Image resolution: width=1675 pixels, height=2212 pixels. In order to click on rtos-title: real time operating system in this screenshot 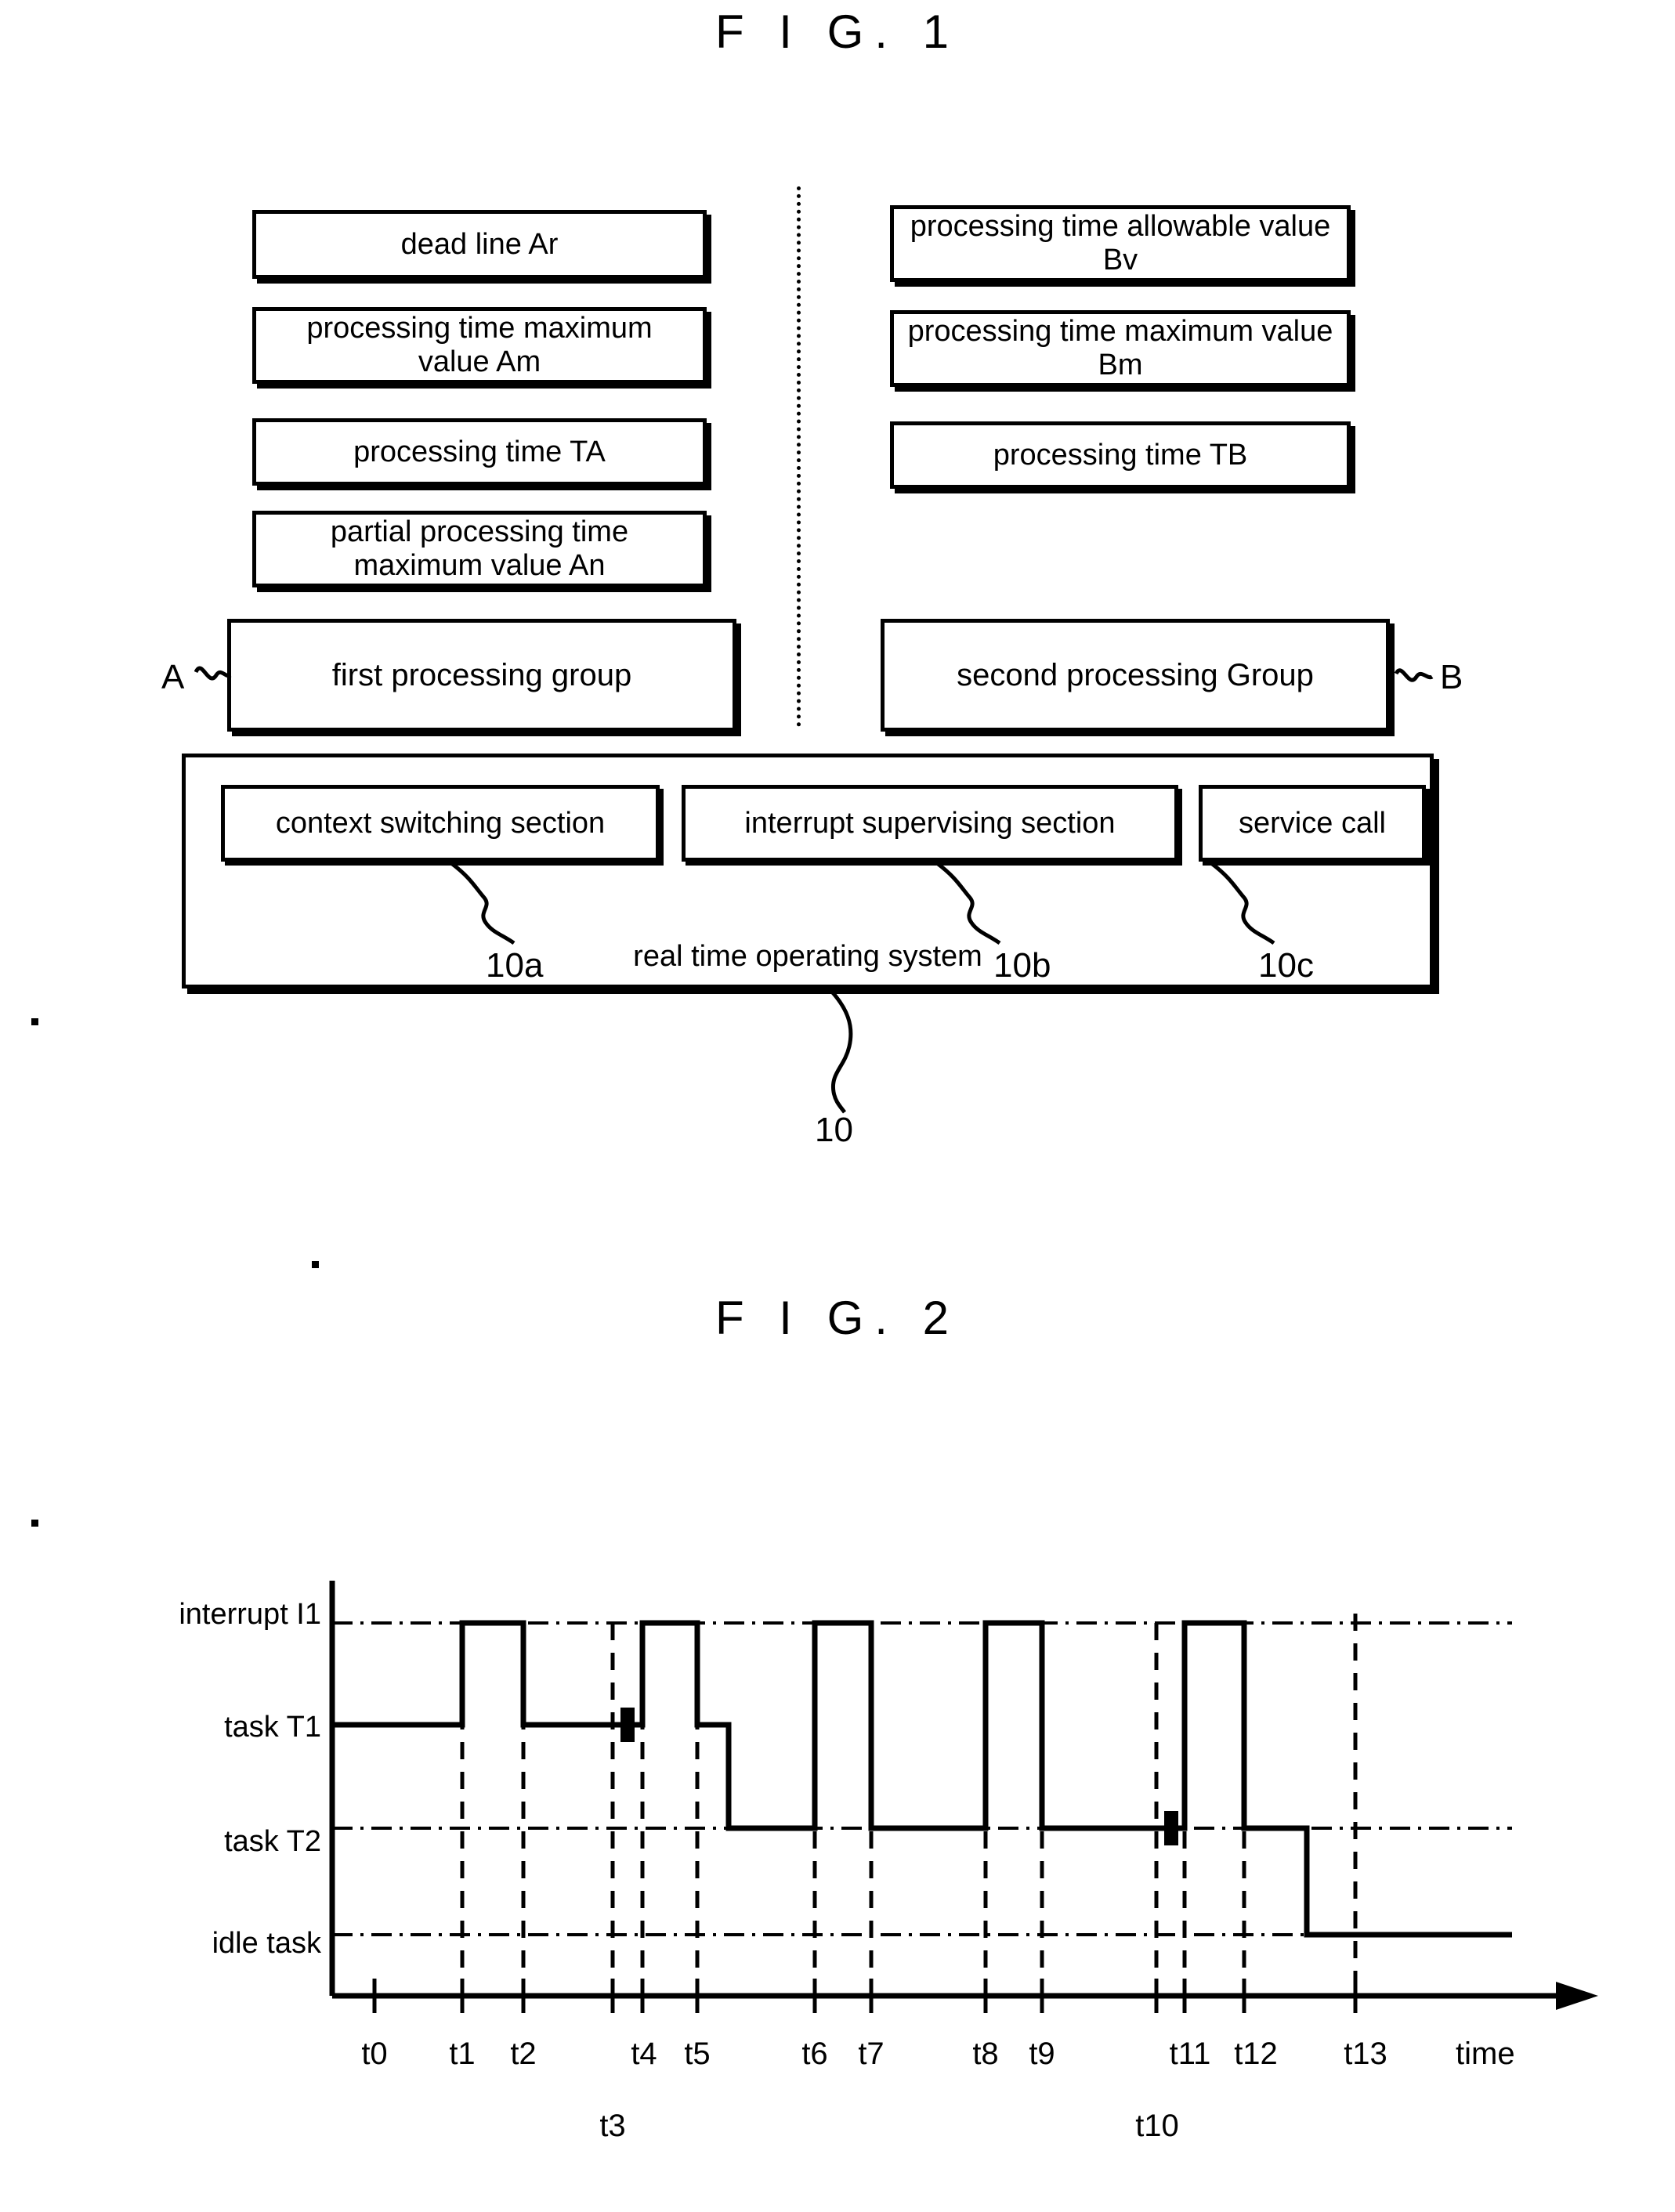, I will do `click(807, 957)`.